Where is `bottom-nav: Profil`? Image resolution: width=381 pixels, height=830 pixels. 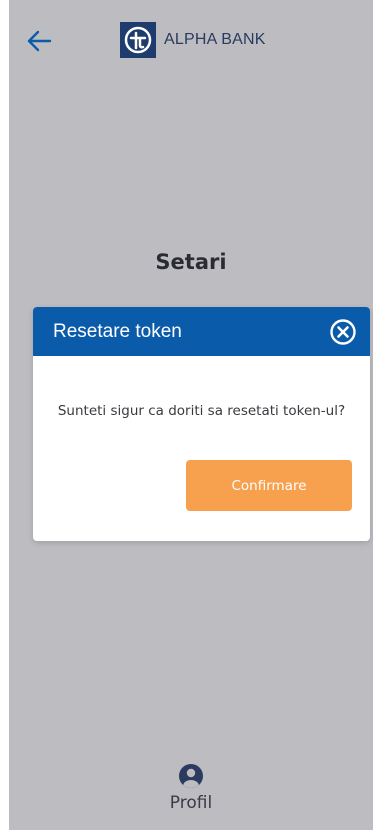 bottom-nav: Profil is located at coordinates (191, 796).